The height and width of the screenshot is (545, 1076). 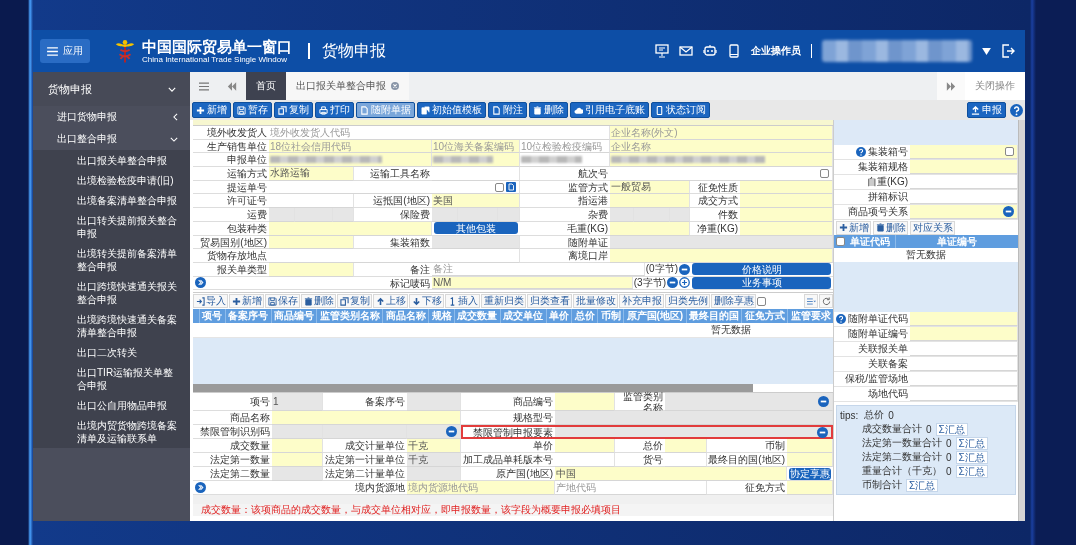 What do you see at coordinates (111, 117) in the screenshot?
I see `sidebar-group: 进口货物申报` at bounding box center [111, 117].